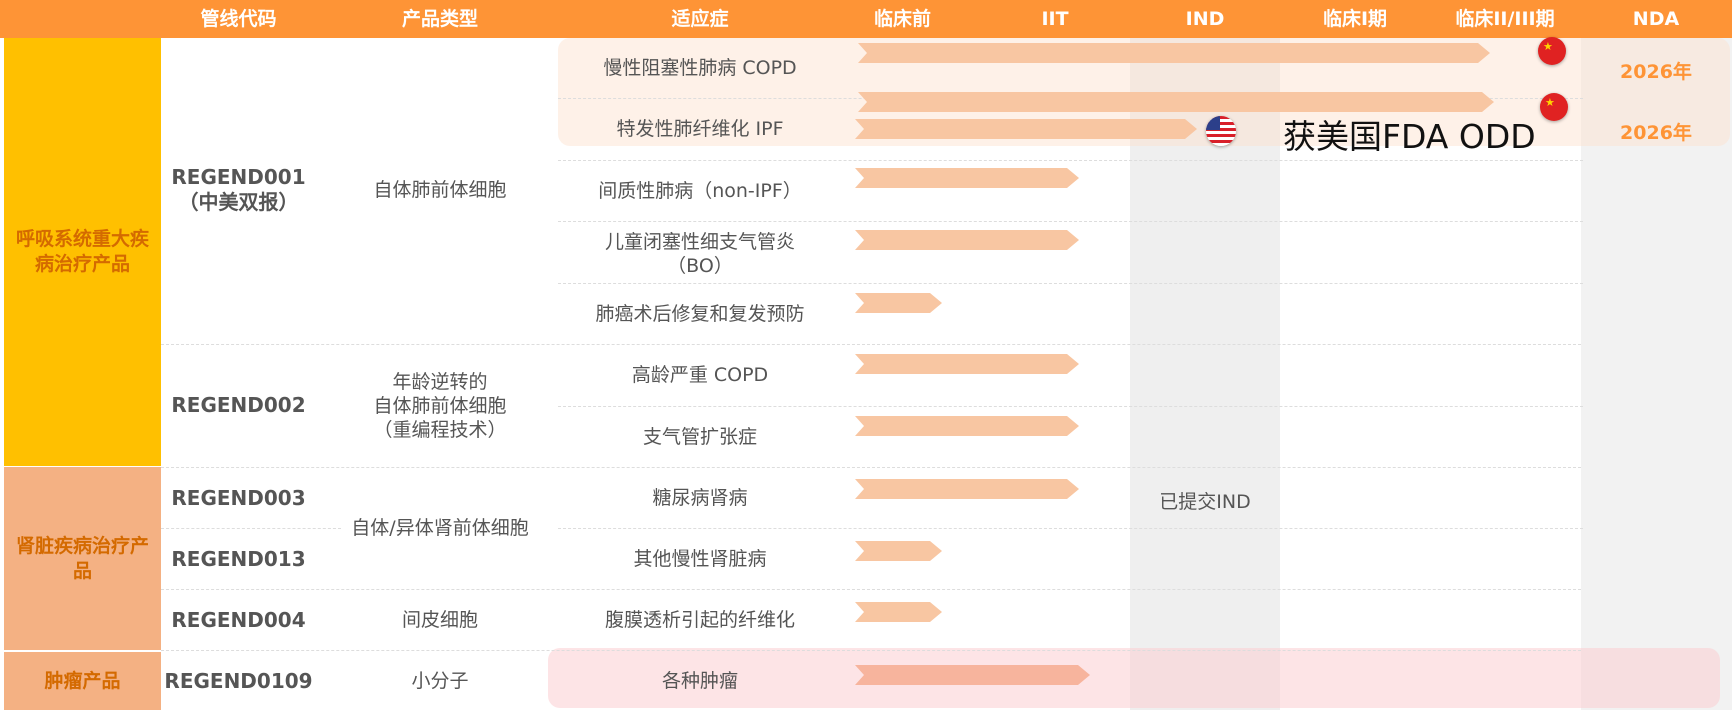  Describe the element at coordinates (700, 19) in the screenshot. I see `header-indication: 适应症` at that location.